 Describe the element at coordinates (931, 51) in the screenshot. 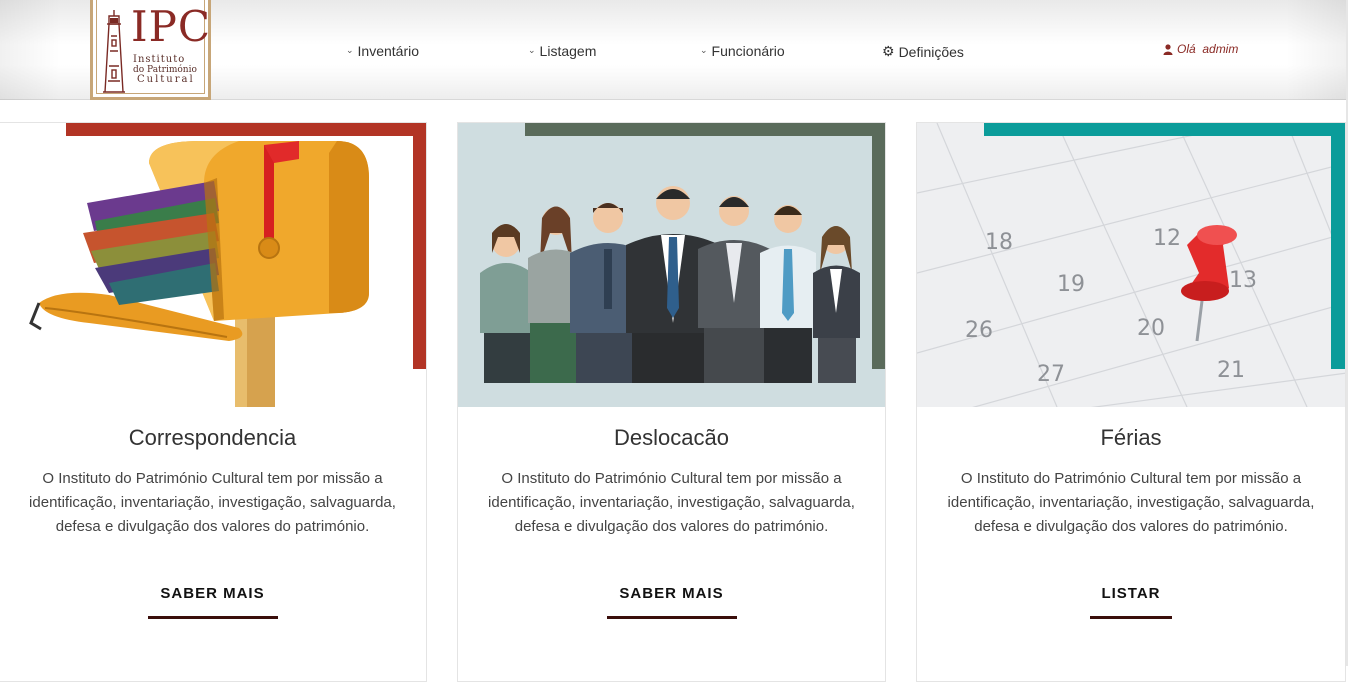

I see `nav-definicoes-label: Definições` at that location.